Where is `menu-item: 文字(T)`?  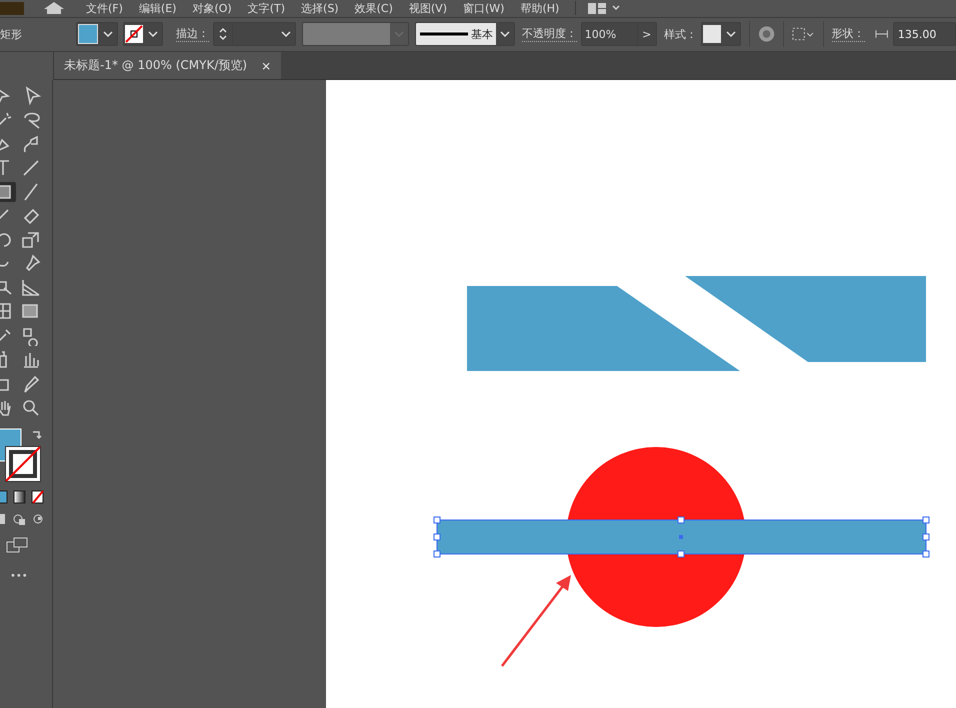 menu-item: 文字(T) is located at coordinates (267, 8).